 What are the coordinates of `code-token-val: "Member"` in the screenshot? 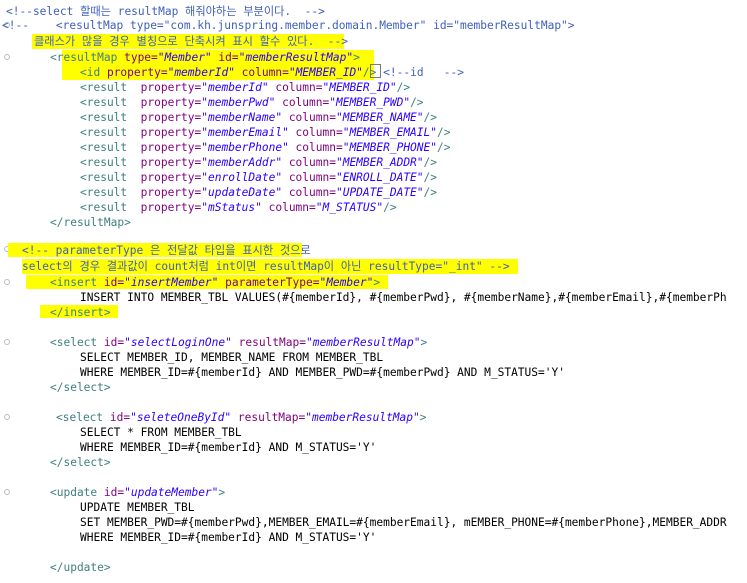 It's located at (188, 57).